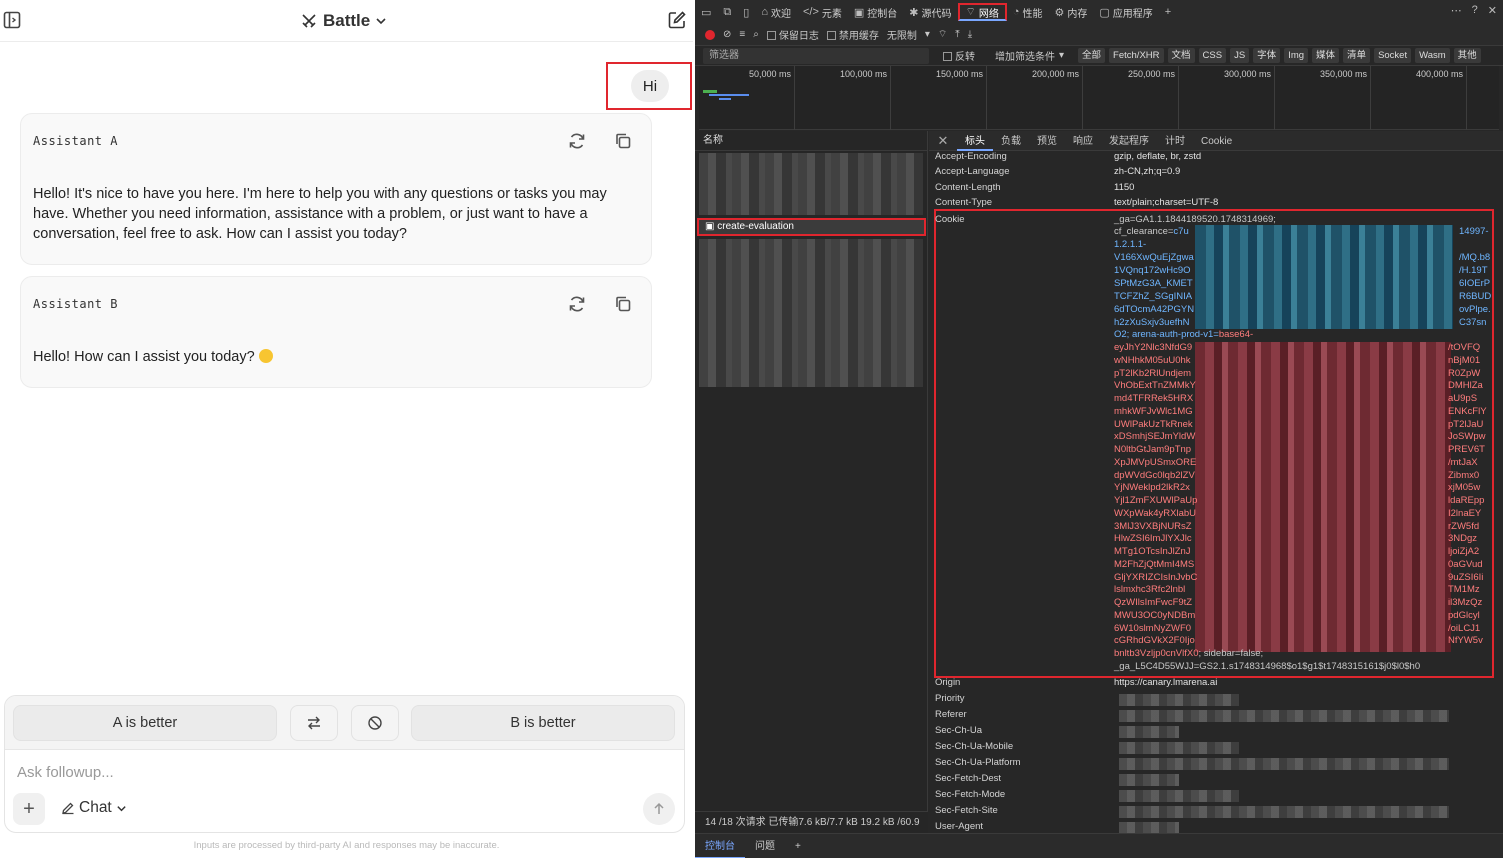 The image size is (1503, 858). What do you see at coordinates (1212, 55) in the screenshot?
I see `filter-chip: CSS` at bounding box center [1212, 55].